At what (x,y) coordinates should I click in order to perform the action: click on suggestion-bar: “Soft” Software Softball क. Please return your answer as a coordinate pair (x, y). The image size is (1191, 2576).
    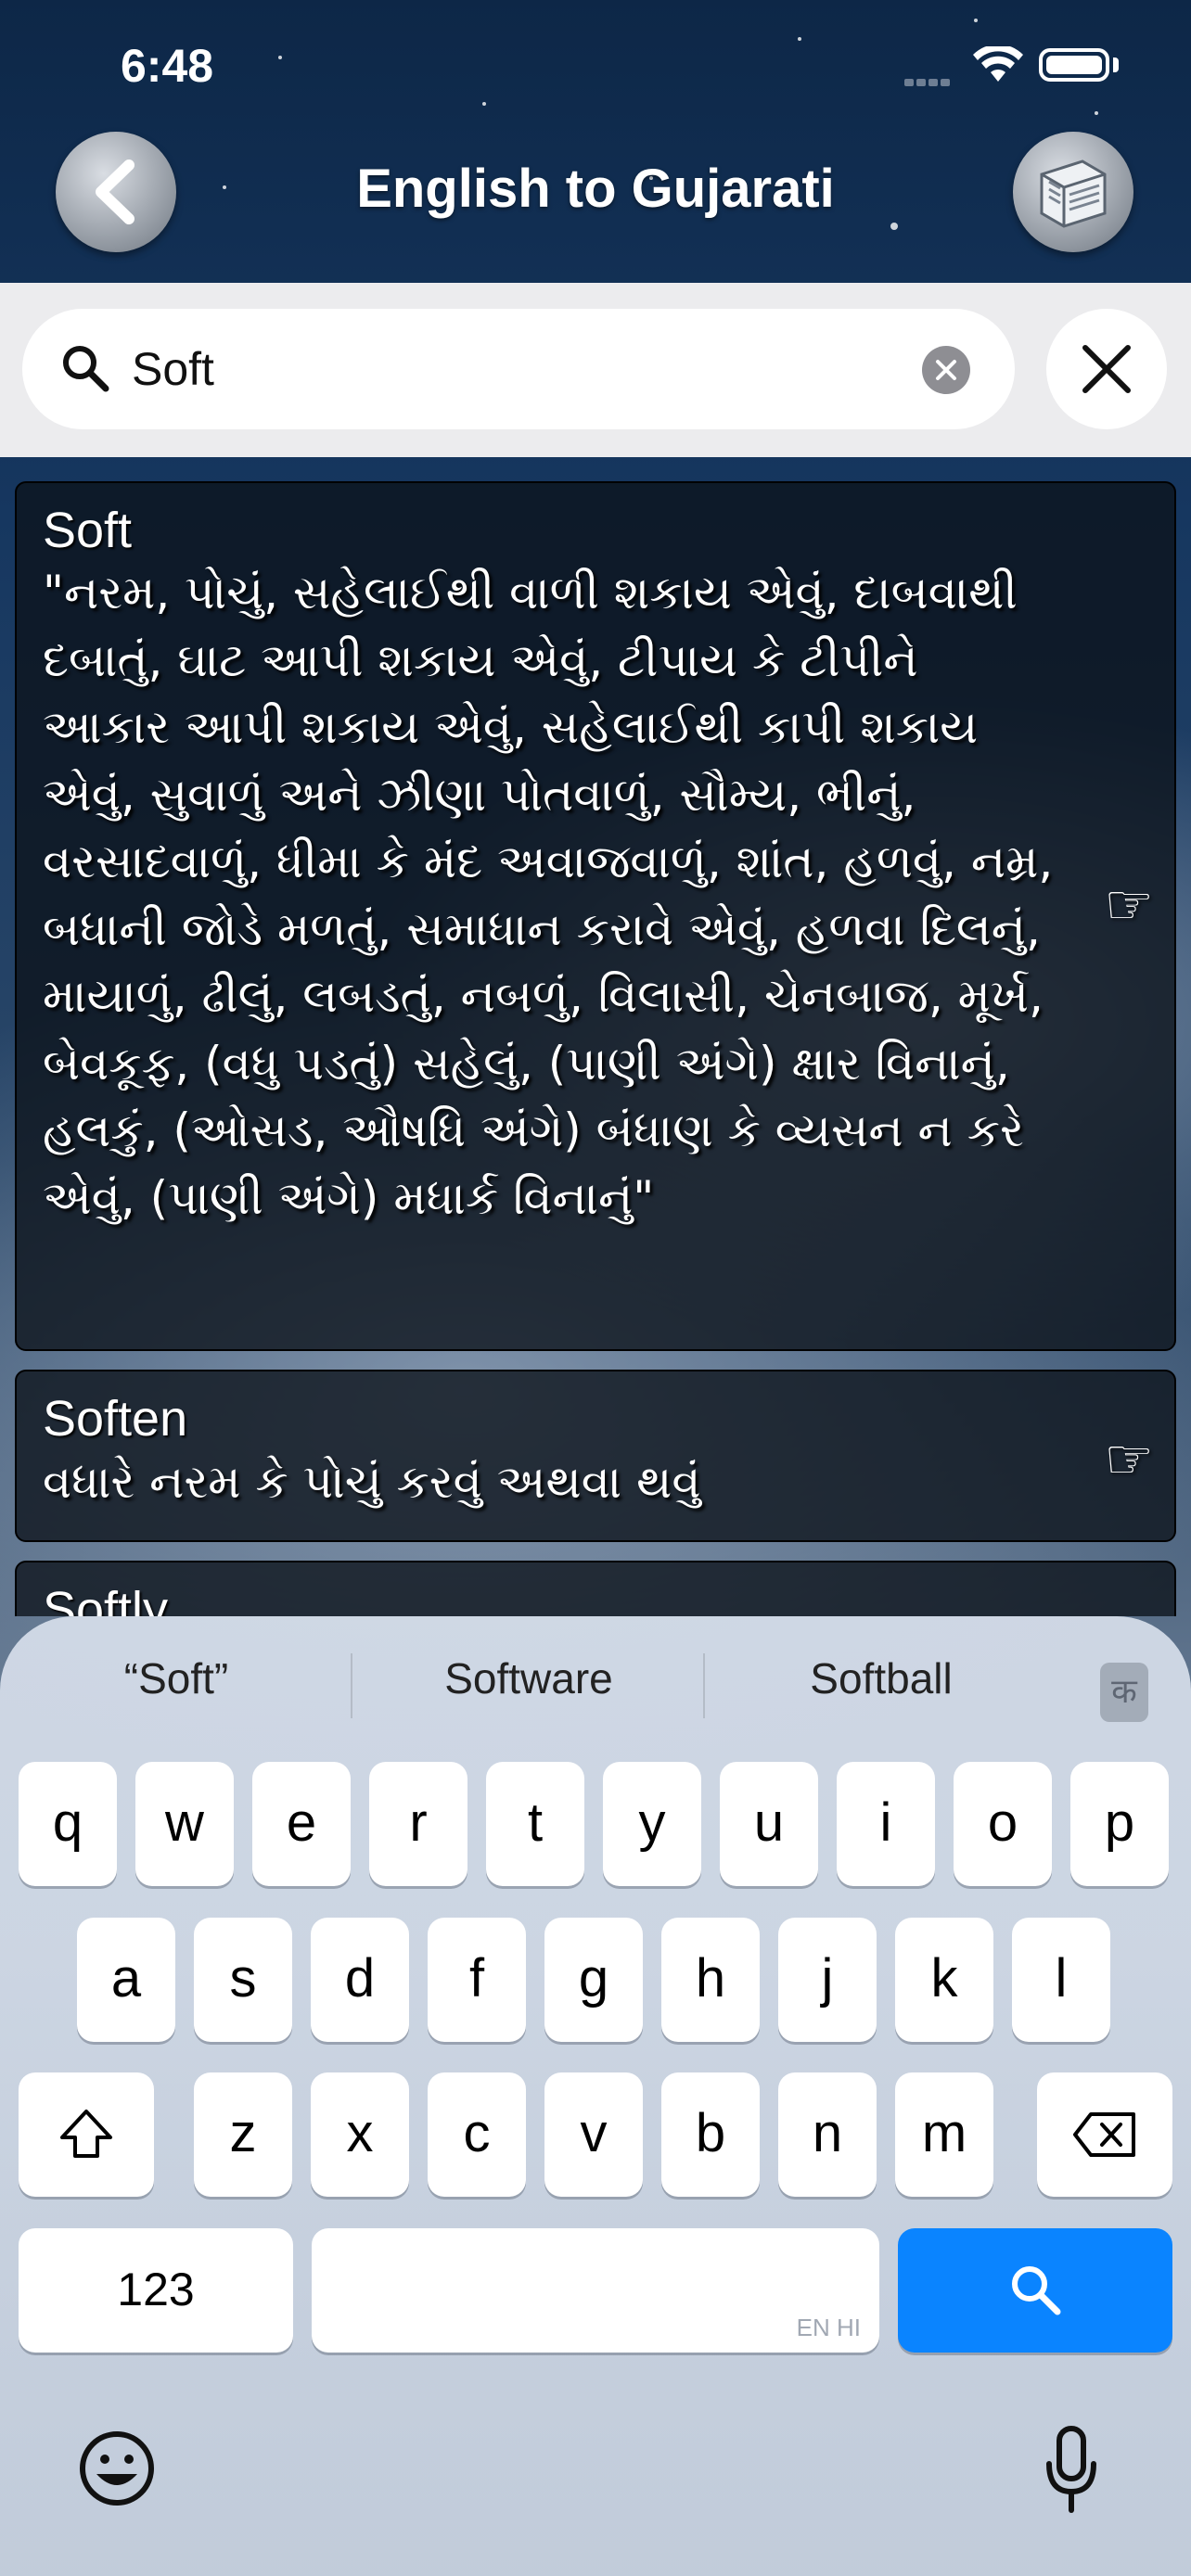
    Looking at the image, I should click on (595, 1686).